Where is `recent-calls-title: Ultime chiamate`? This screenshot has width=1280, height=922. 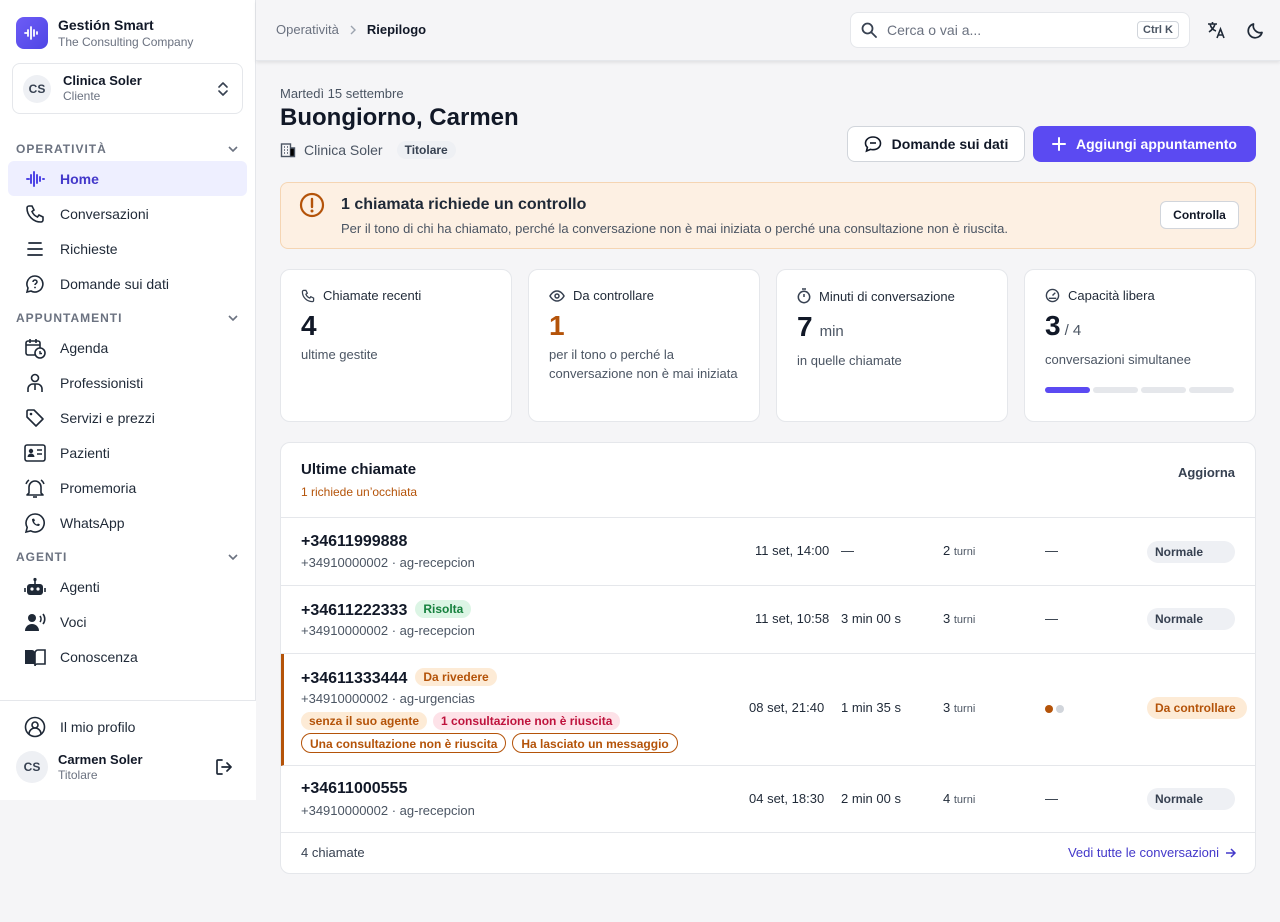
recent-calls-title: Ultime chiamate is located at coordinates (359, 469).